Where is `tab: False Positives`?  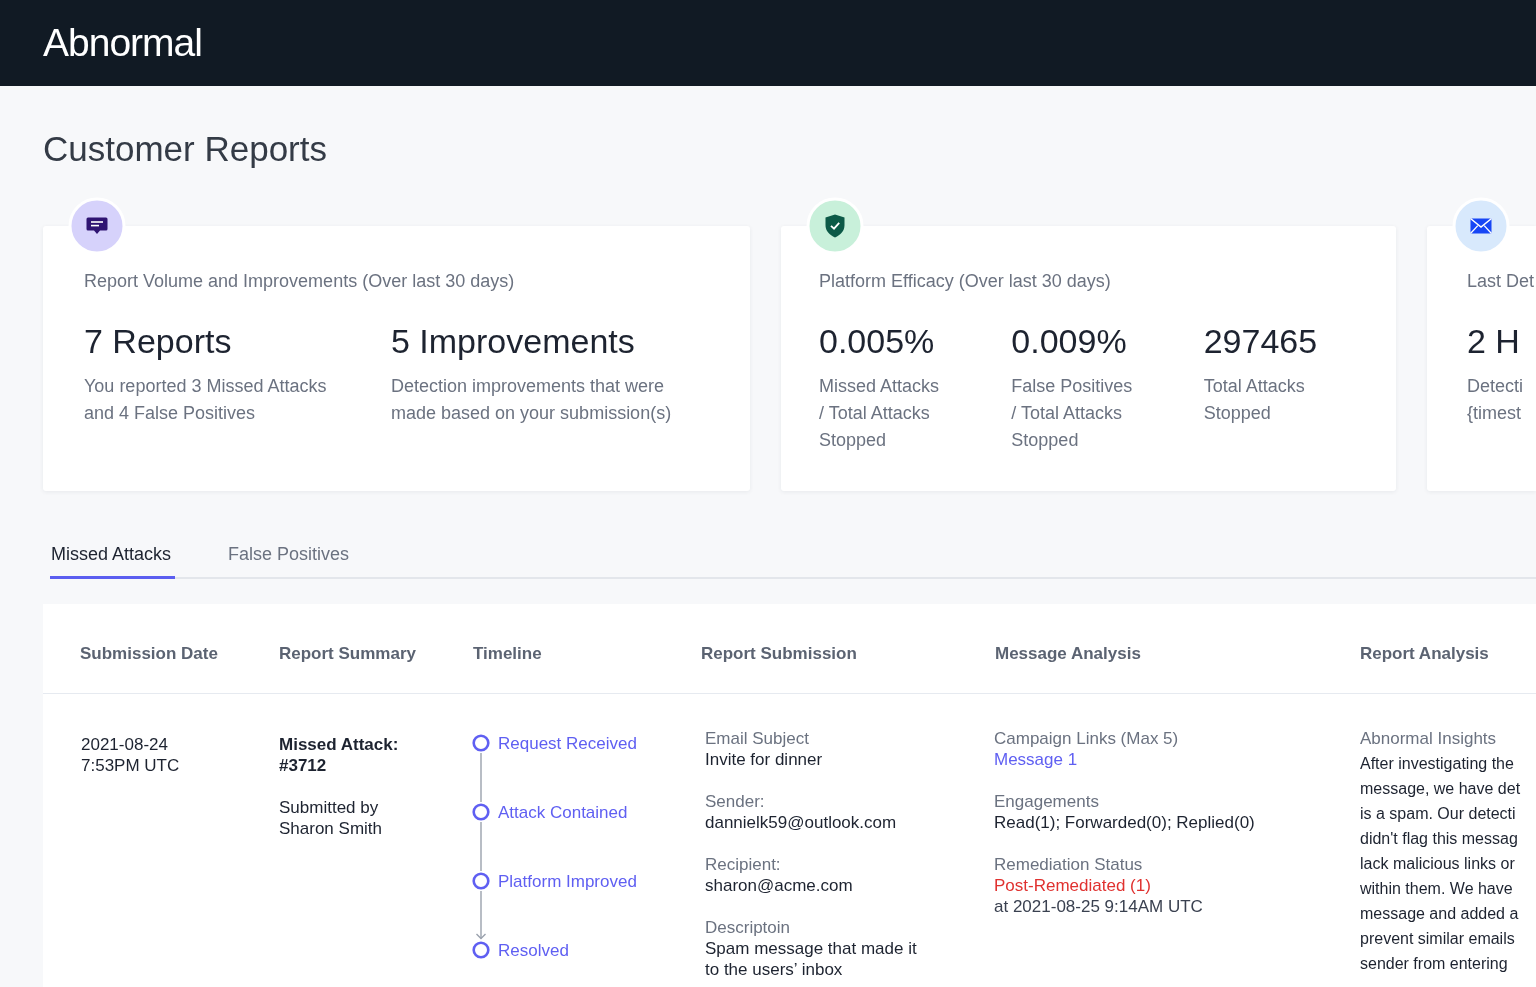 tab: False Positives is located at coordinates (290, 561).